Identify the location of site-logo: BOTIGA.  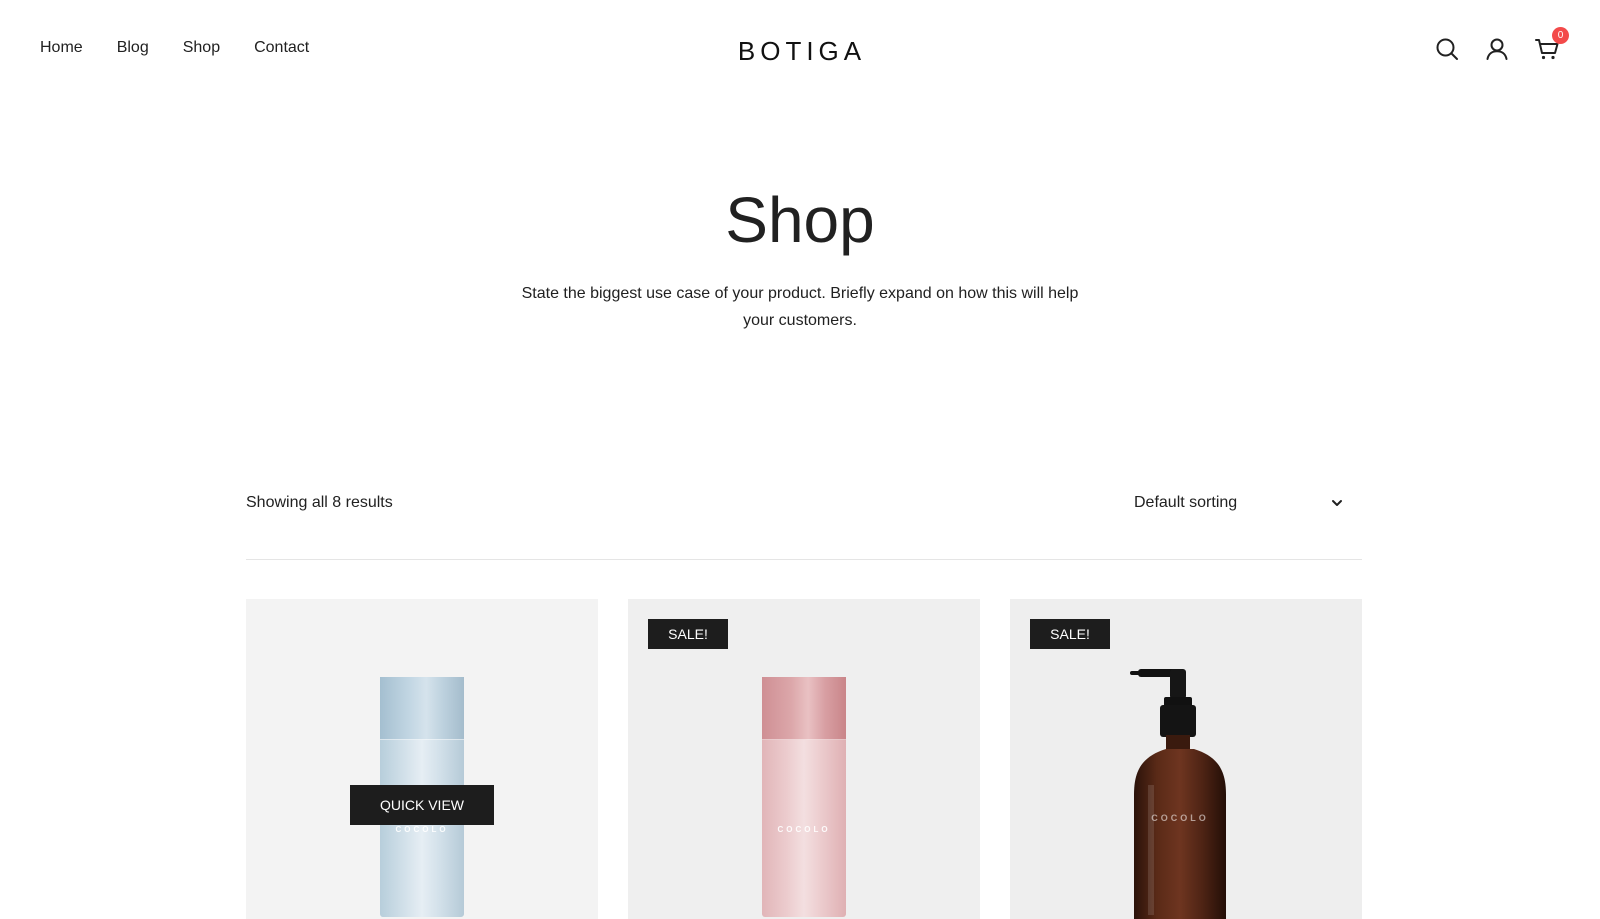
(800, 51).